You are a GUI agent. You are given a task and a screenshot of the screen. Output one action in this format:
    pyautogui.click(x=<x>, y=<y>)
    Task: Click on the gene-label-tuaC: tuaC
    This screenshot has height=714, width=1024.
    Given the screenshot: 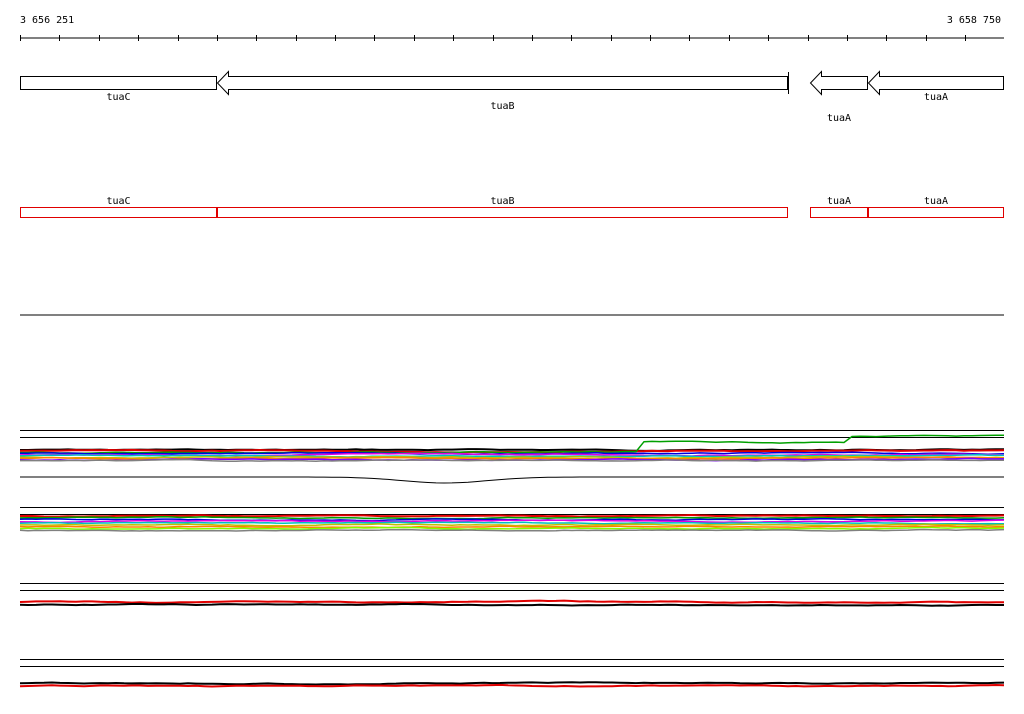 What is the action you would take?
    pyautogui.click(x=118, y=97)
    